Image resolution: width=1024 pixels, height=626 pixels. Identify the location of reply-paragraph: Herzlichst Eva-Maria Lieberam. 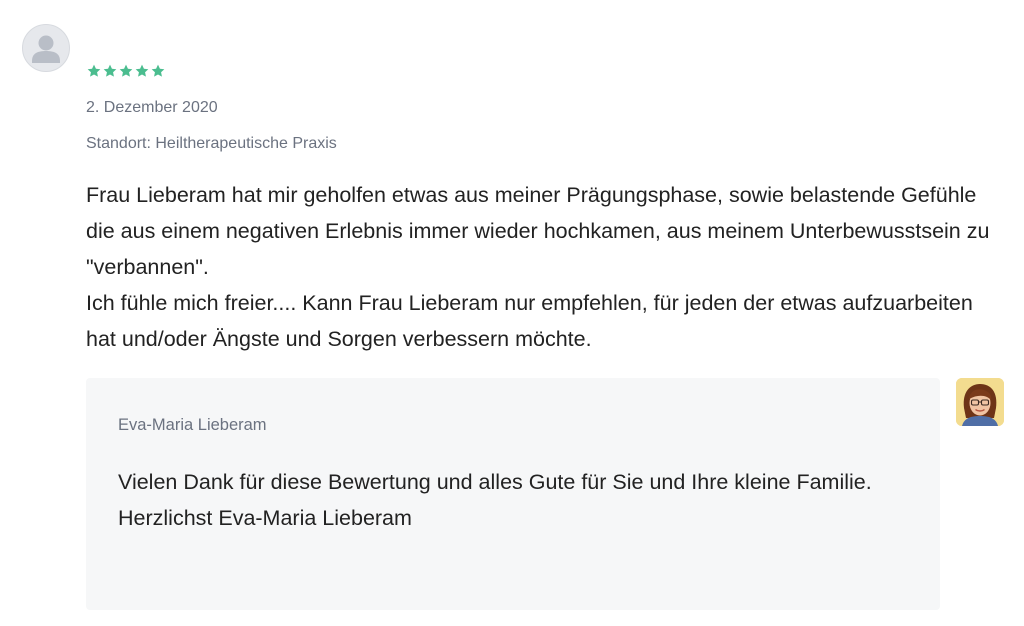
(265, 518).